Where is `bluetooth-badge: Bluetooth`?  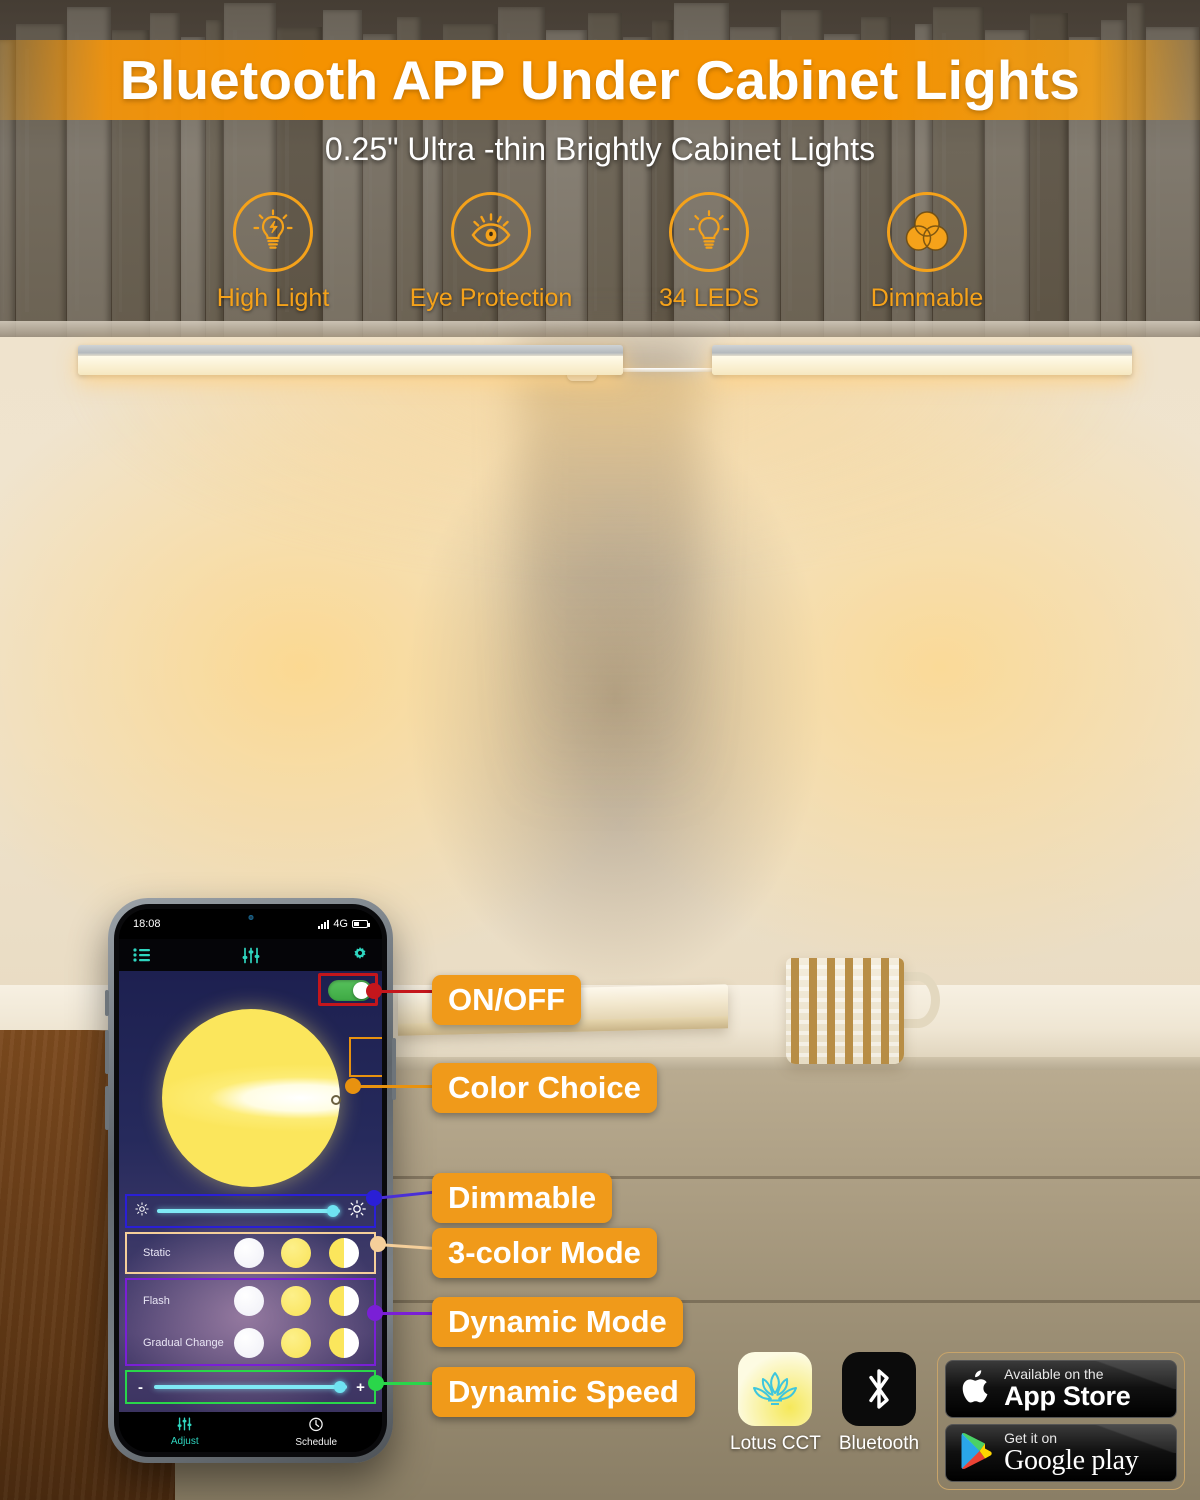 bluetooth-badge: Bluetooth is located at coordinates (879, 1403).